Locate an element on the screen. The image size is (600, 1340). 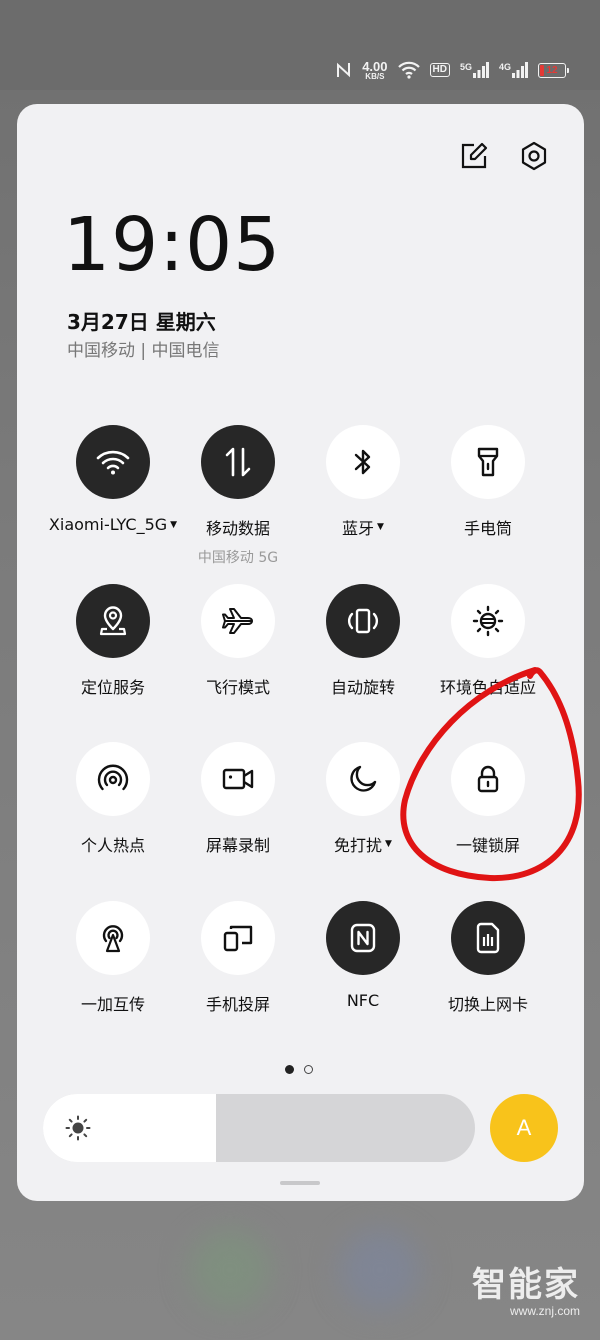
flashlight-icon is located at coordinates (488, 462).